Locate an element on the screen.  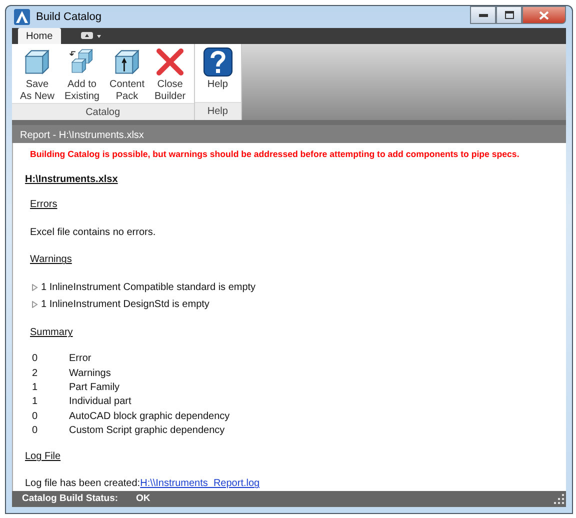
minimize-button is located at coordinates (483, 15).